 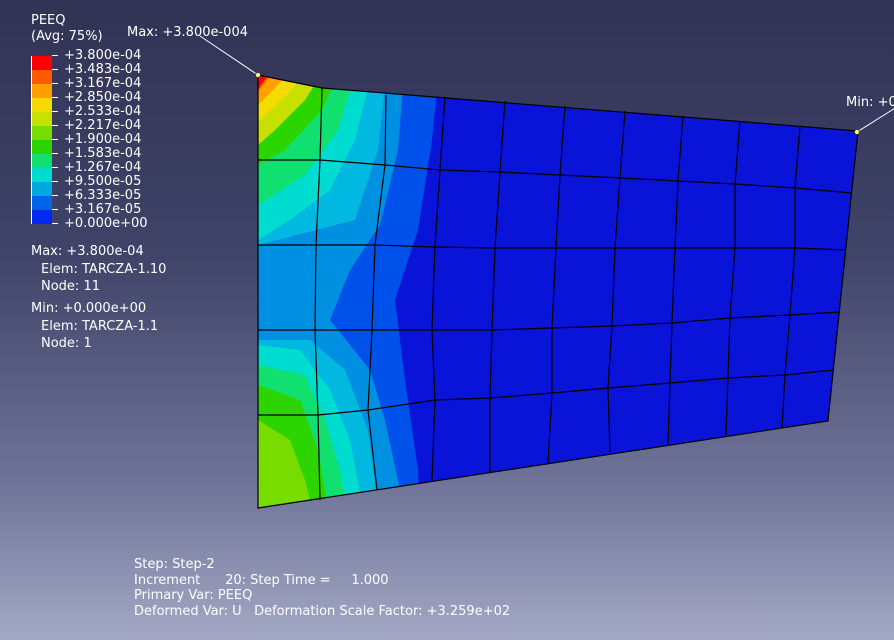 What do you see at coordinates (261, 580) in the screenshot?
I see `increment-text: Increment 20: Step Time = 1.000` at bounding box center [261, 580].